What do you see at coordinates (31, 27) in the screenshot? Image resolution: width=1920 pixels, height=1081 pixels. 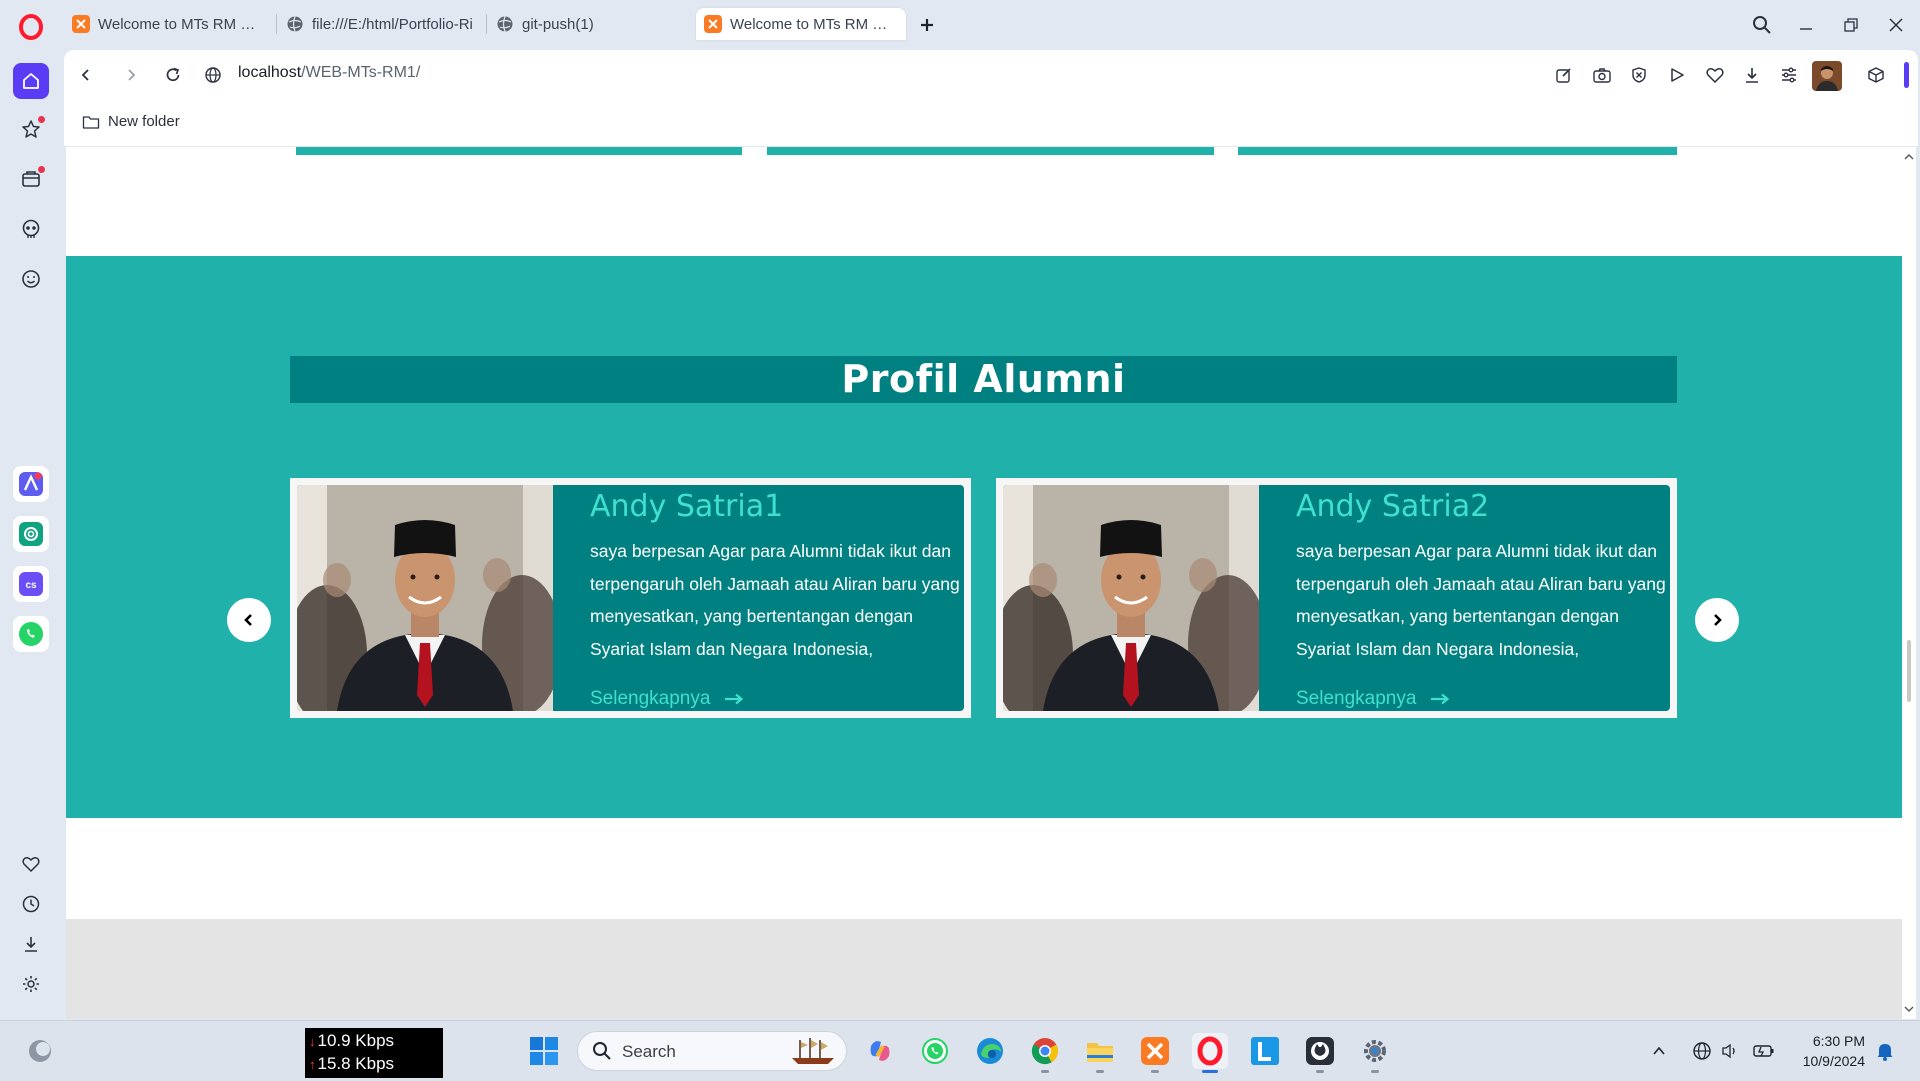 I see `opera-logo-icon` at bounding box center [31, 27].